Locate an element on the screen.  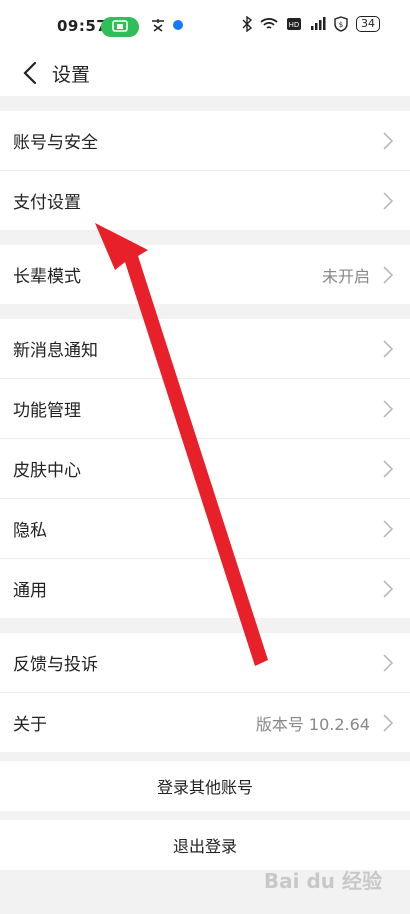
row-skin-center: 皮肤中心 is located at coordinates (205, 469).